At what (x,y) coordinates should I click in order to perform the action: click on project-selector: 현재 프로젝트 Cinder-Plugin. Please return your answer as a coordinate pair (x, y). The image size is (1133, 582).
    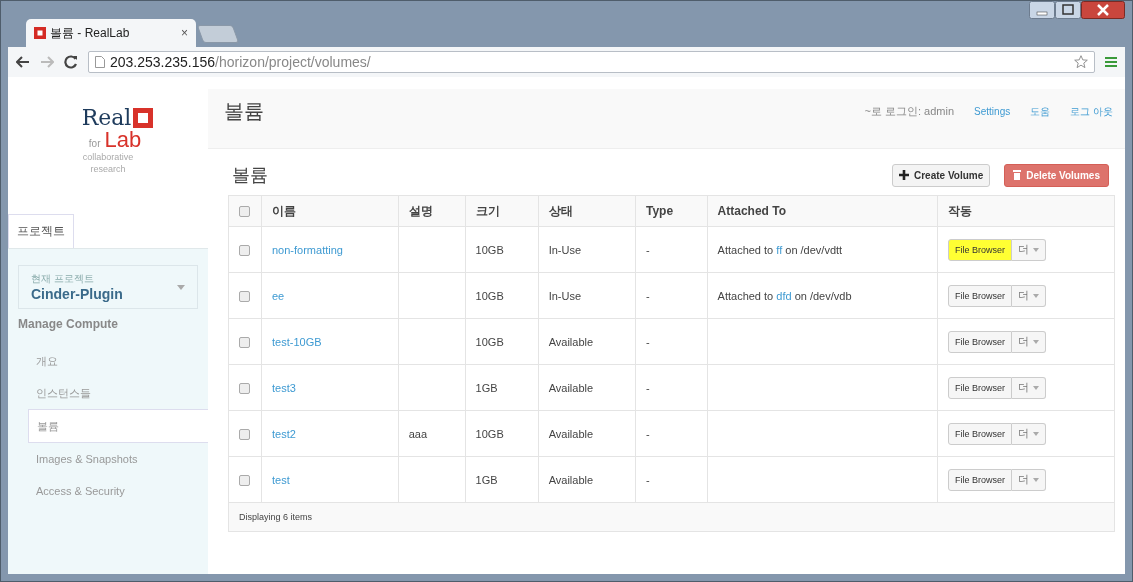
    Looking at the image, I should click on (108, 287).